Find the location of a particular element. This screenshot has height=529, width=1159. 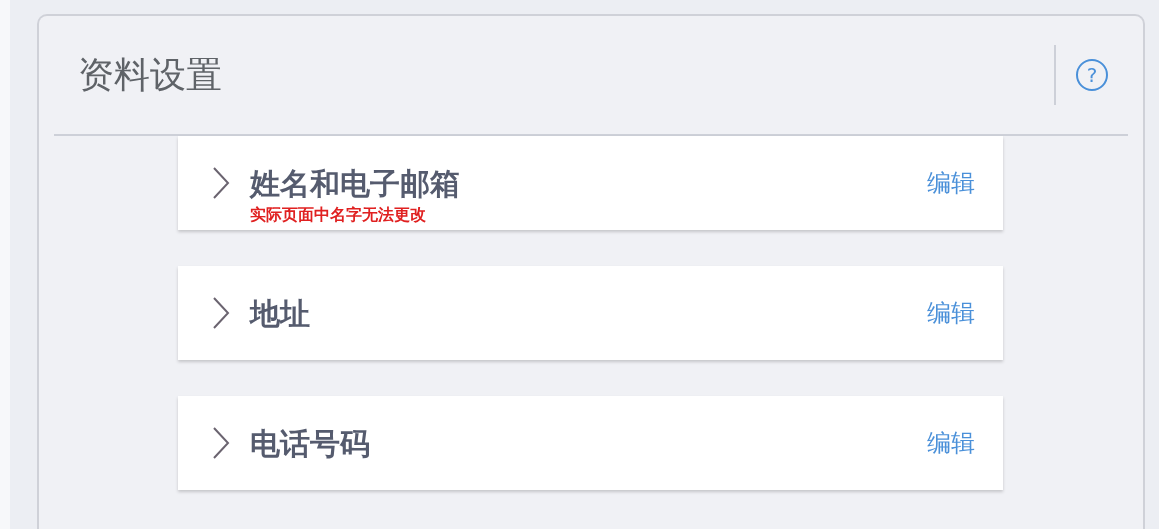

section-title: 姓名和电子邮箱 is located at coordinates (355, 183).